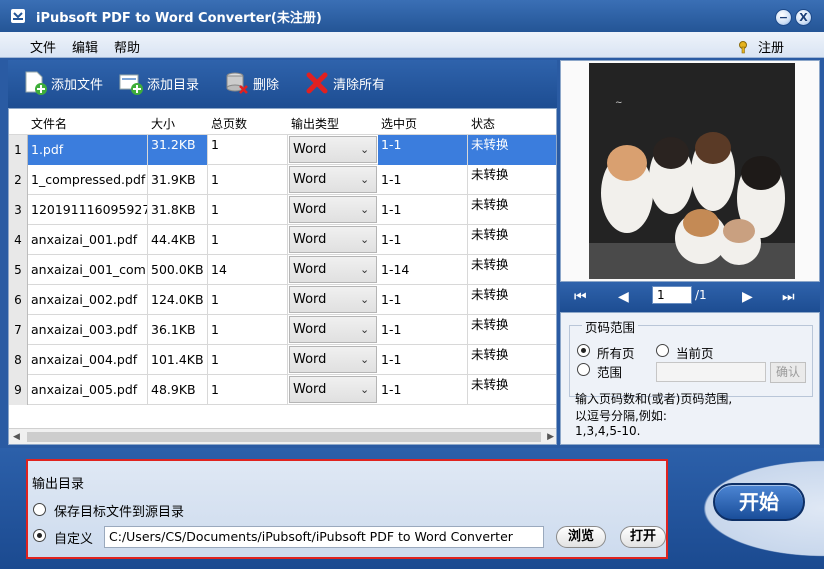 This screenshot has width=824, height=569. What do you see at coordinates (623, 297) in the screenshot?
I see `prev-page-icon: ◀` at bounding box center [623, 297].